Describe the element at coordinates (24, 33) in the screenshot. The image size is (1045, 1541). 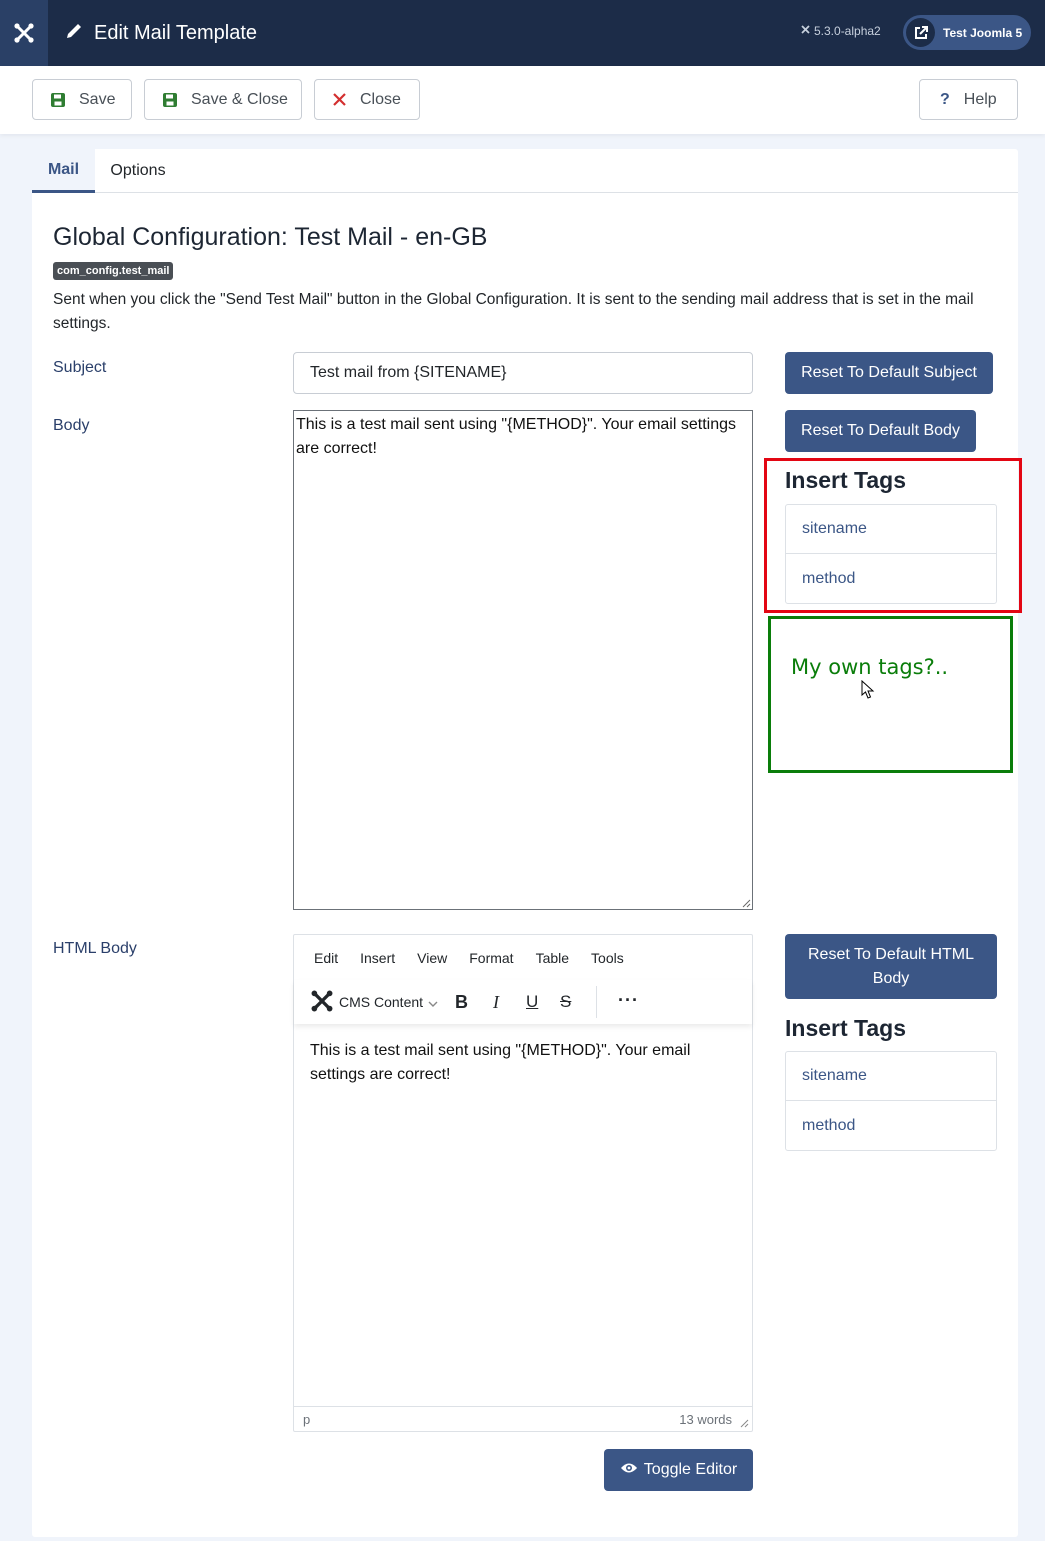
I see `joomla-logo-icon` at that location.